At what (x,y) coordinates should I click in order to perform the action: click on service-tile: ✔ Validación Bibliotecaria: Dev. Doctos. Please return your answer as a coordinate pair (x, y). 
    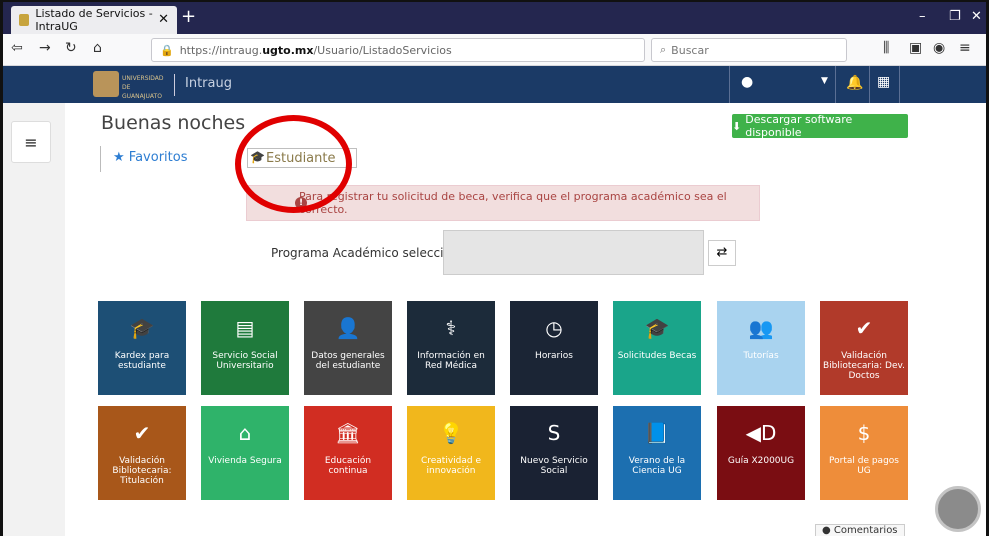
    Looking at the image, I should click on (864, 348).